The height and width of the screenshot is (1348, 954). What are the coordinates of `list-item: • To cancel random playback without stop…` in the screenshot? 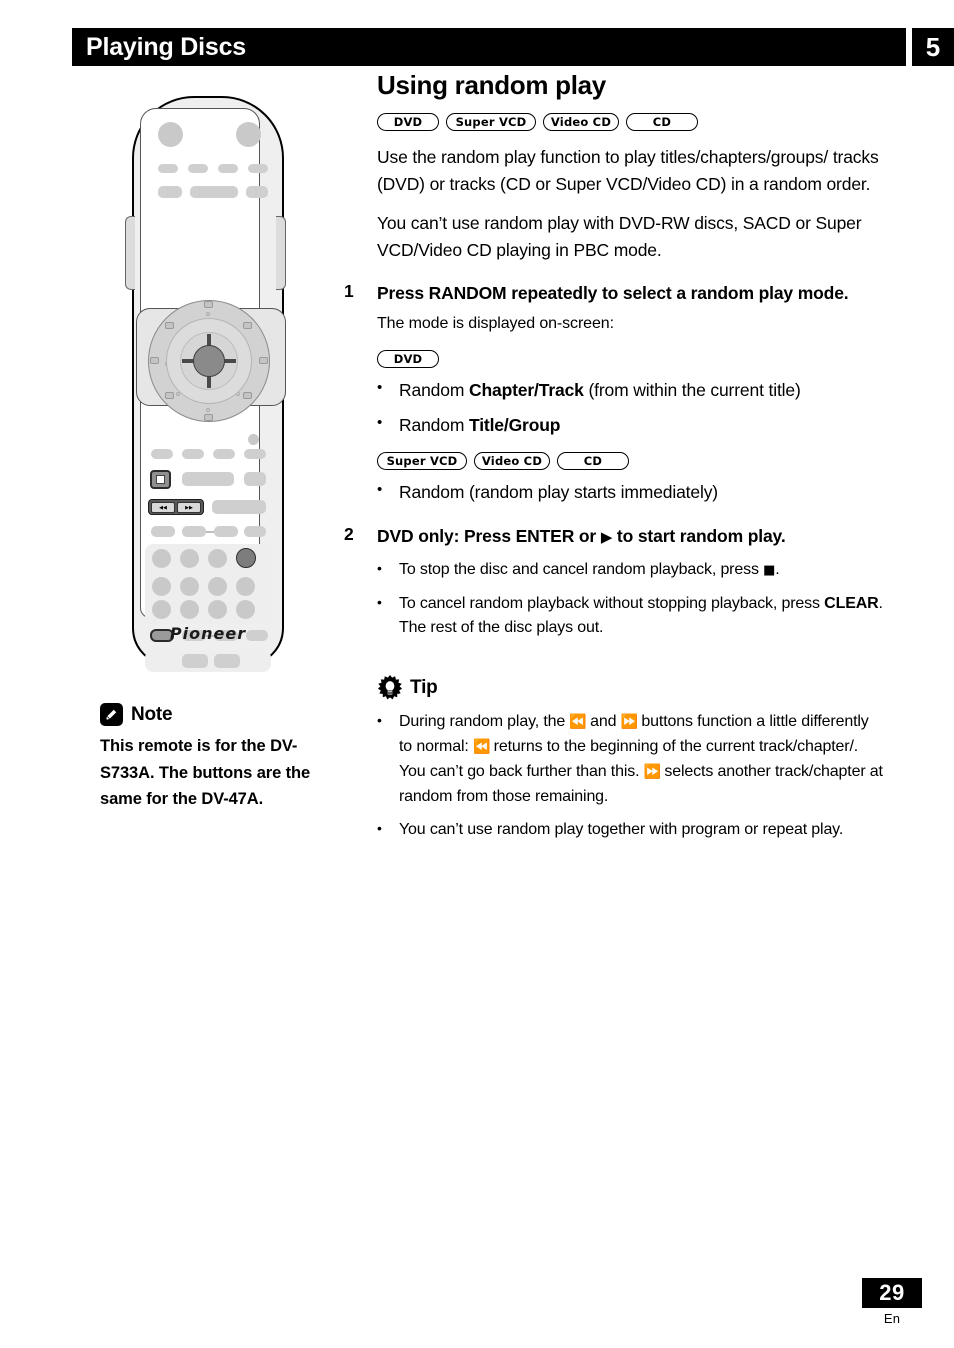 It's located at (630, 617).